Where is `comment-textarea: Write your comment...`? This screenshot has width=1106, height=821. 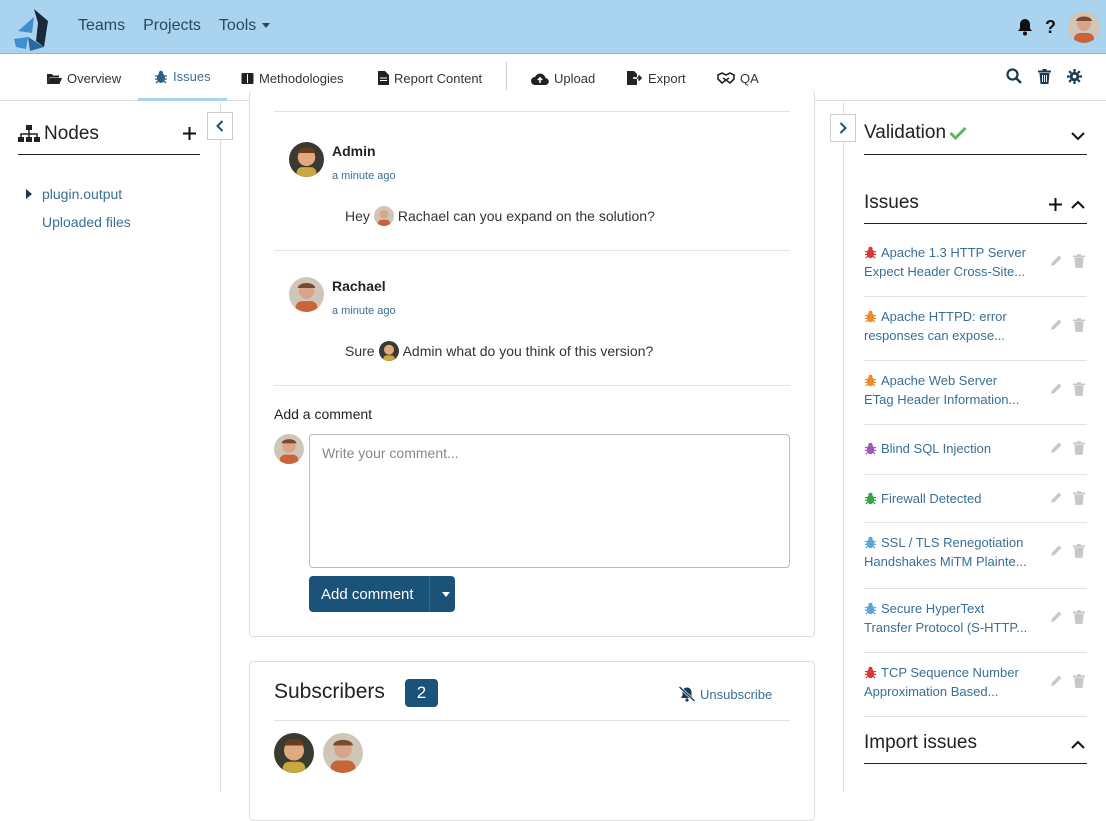 comment-textarea: Write your comment... is located at coordinates (549, 501).